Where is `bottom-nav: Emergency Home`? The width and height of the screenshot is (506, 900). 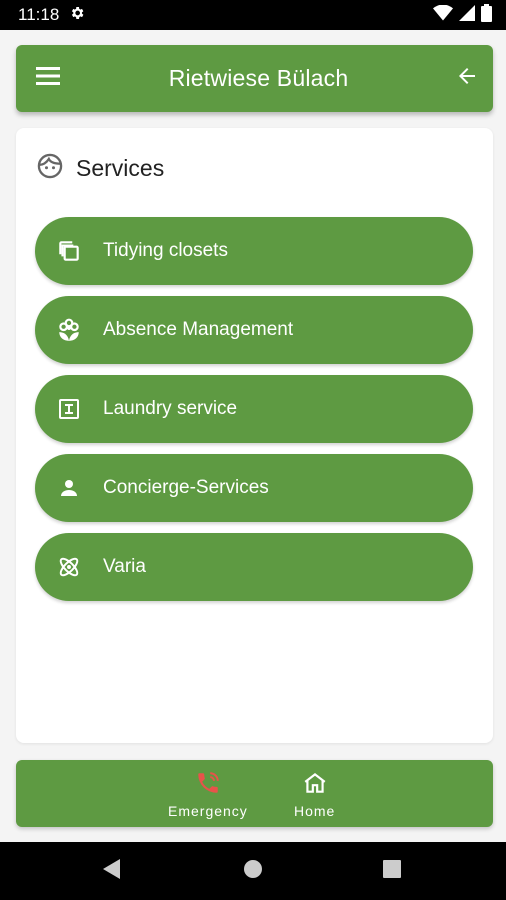
bottom-nav: Emergency Home is located at coordinates (254, 793).